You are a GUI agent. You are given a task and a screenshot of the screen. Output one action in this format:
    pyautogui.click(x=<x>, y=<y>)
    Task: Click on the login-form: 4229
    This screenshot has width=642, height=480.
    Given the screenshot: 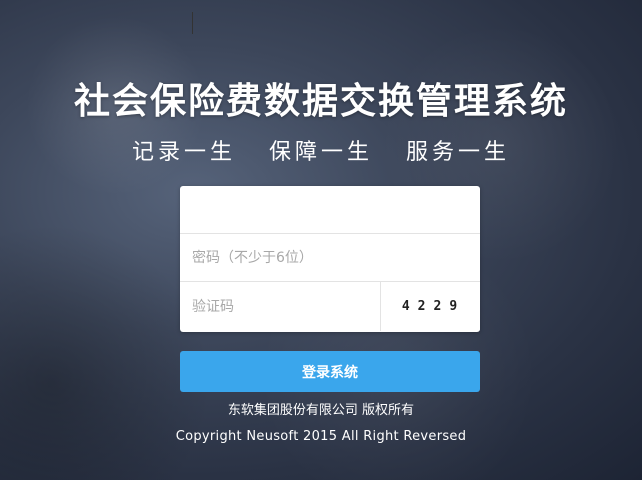 What is the action you would take?
    pyautogui.click(x=330, y=259)
    